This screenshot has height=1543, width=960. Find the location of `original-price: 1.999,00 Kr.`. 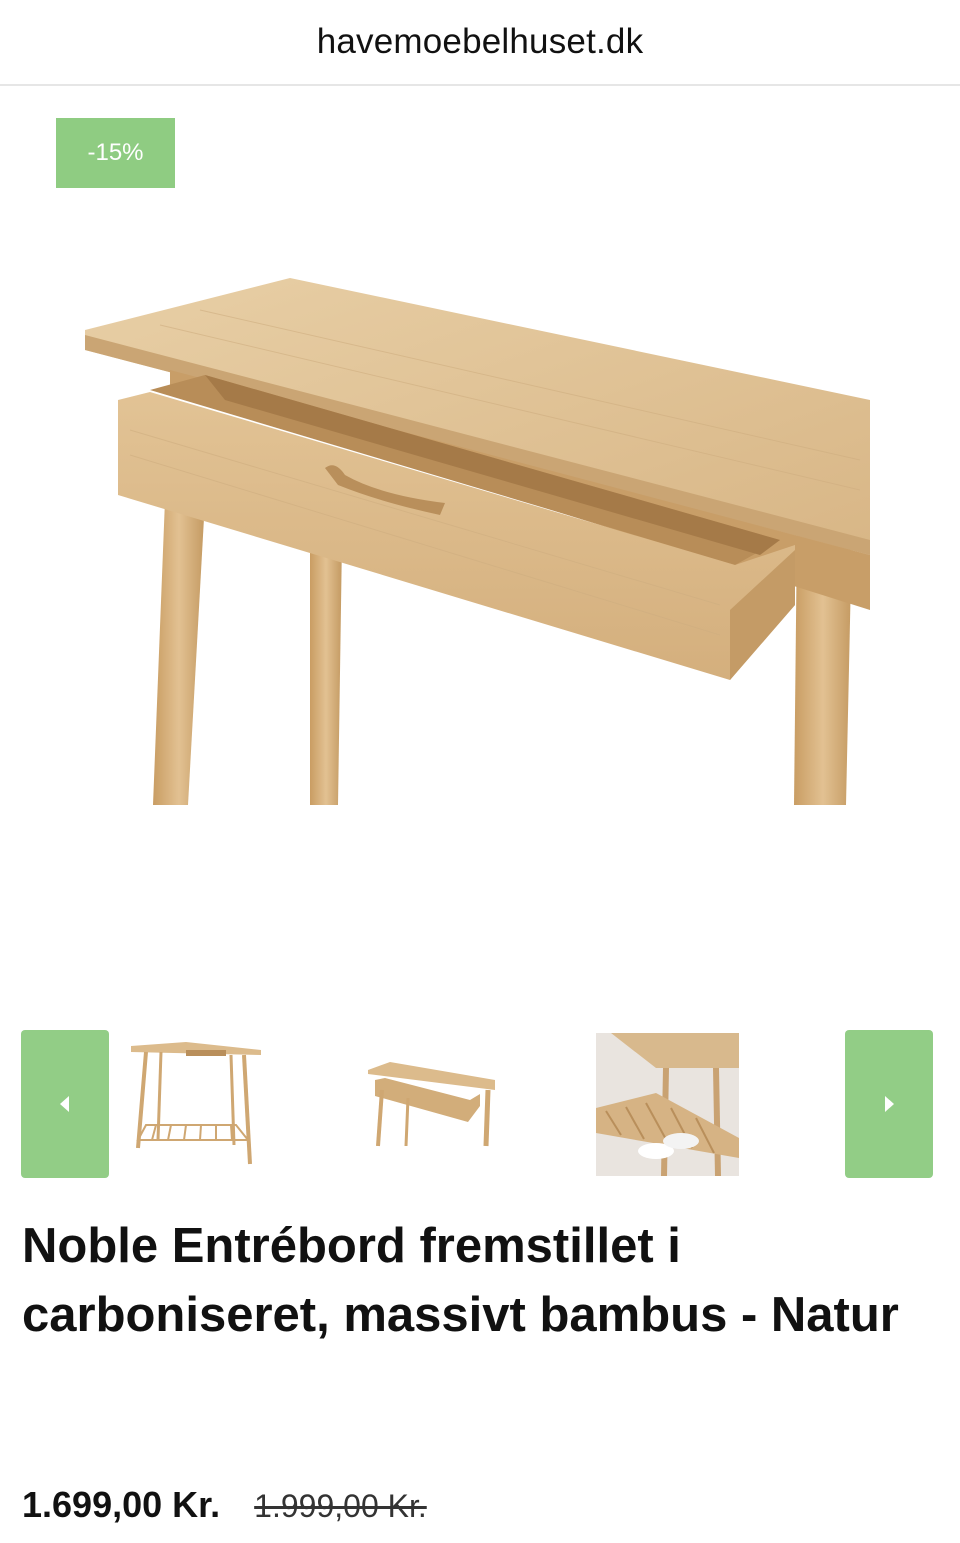

original-price: 1.999,00 Kr. is located at coordinates (340, 1506).